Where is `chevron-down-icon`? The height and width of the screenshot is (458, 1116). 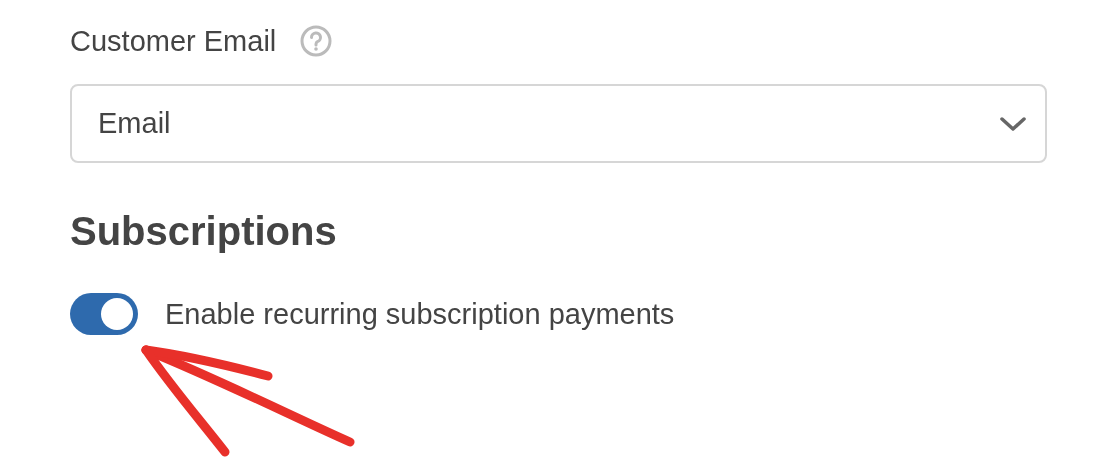 chevron-down-icon is located at coordinates (1013, 123).